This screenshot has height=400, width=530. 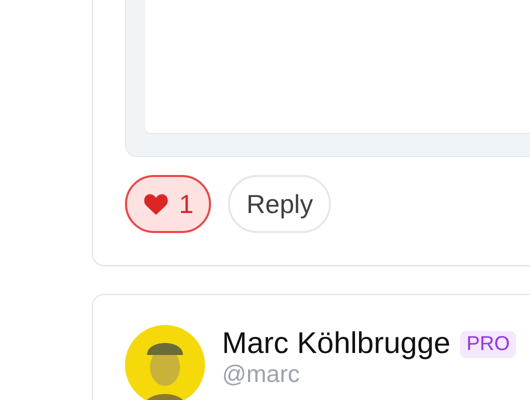 I want to click on author-name: Marc Köhlbrugge, so click(x=336, y=344).